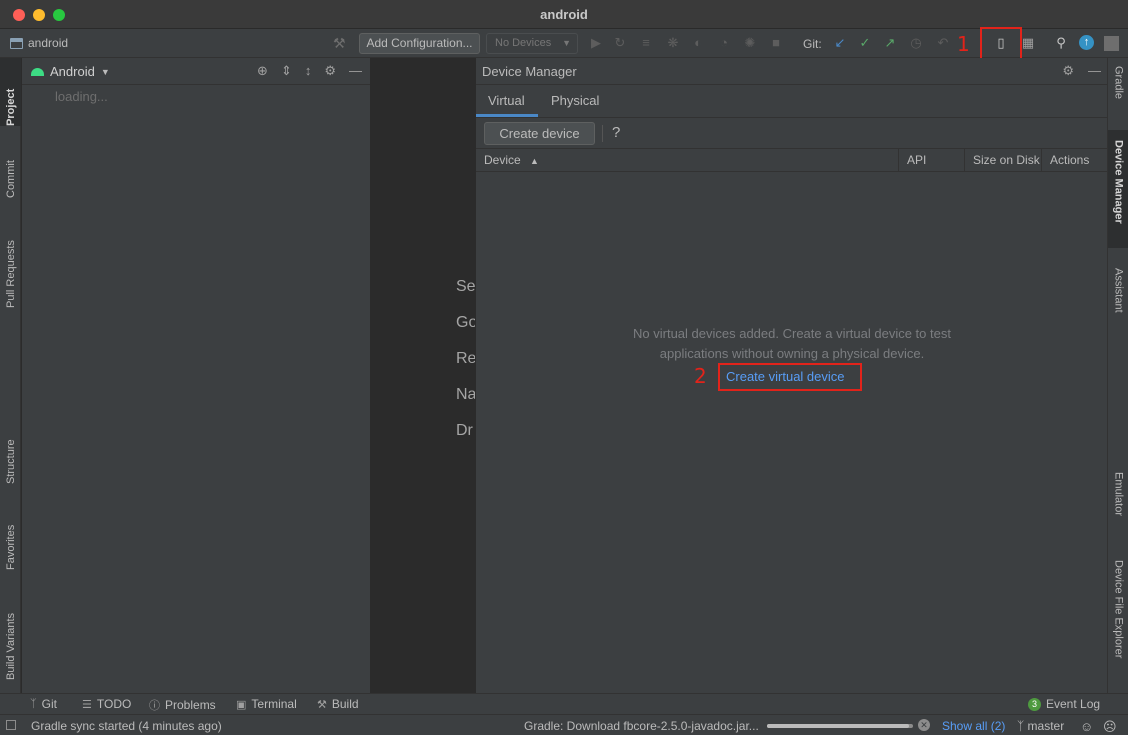 This screenshot has width=1128, height=735. Describe the element at coordinates (776, 43) in the screenshot. I see `stop-icon: ■` at that location.